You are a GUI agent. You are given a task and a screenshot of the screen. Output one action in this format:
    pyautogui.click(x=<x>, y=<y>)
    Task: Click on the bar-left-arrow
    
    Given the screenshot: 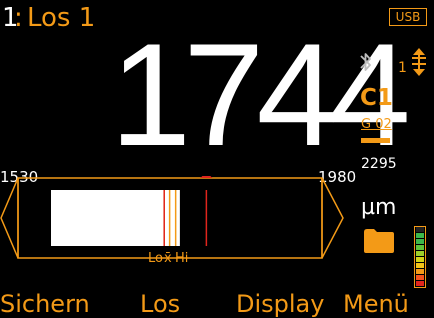 What is the action you would take?
    pyautogui.click(x=9, y=218)
    